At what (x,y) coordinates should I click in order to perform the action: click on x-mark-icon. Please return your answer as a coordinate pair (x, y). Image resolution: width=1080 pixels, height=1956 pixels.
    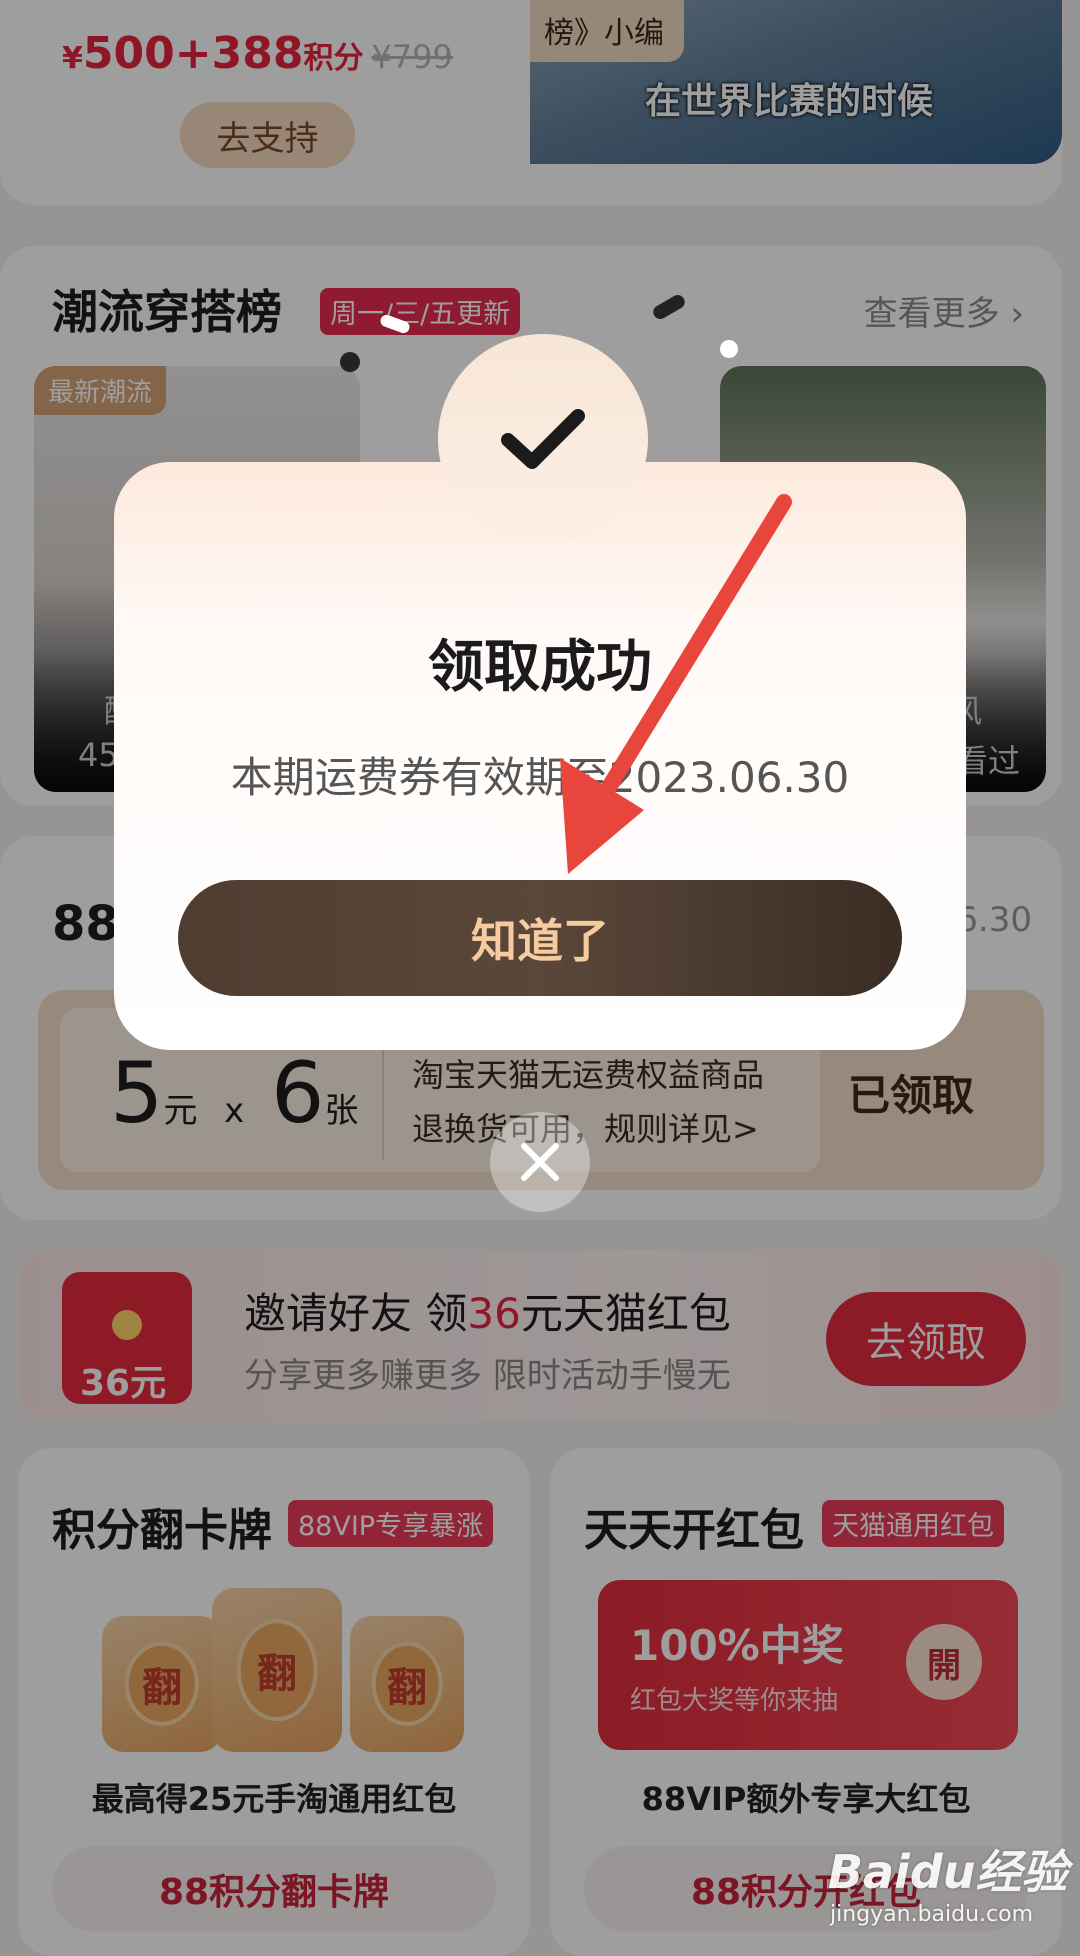
    Looking at the image, I should click on (540, 1162).